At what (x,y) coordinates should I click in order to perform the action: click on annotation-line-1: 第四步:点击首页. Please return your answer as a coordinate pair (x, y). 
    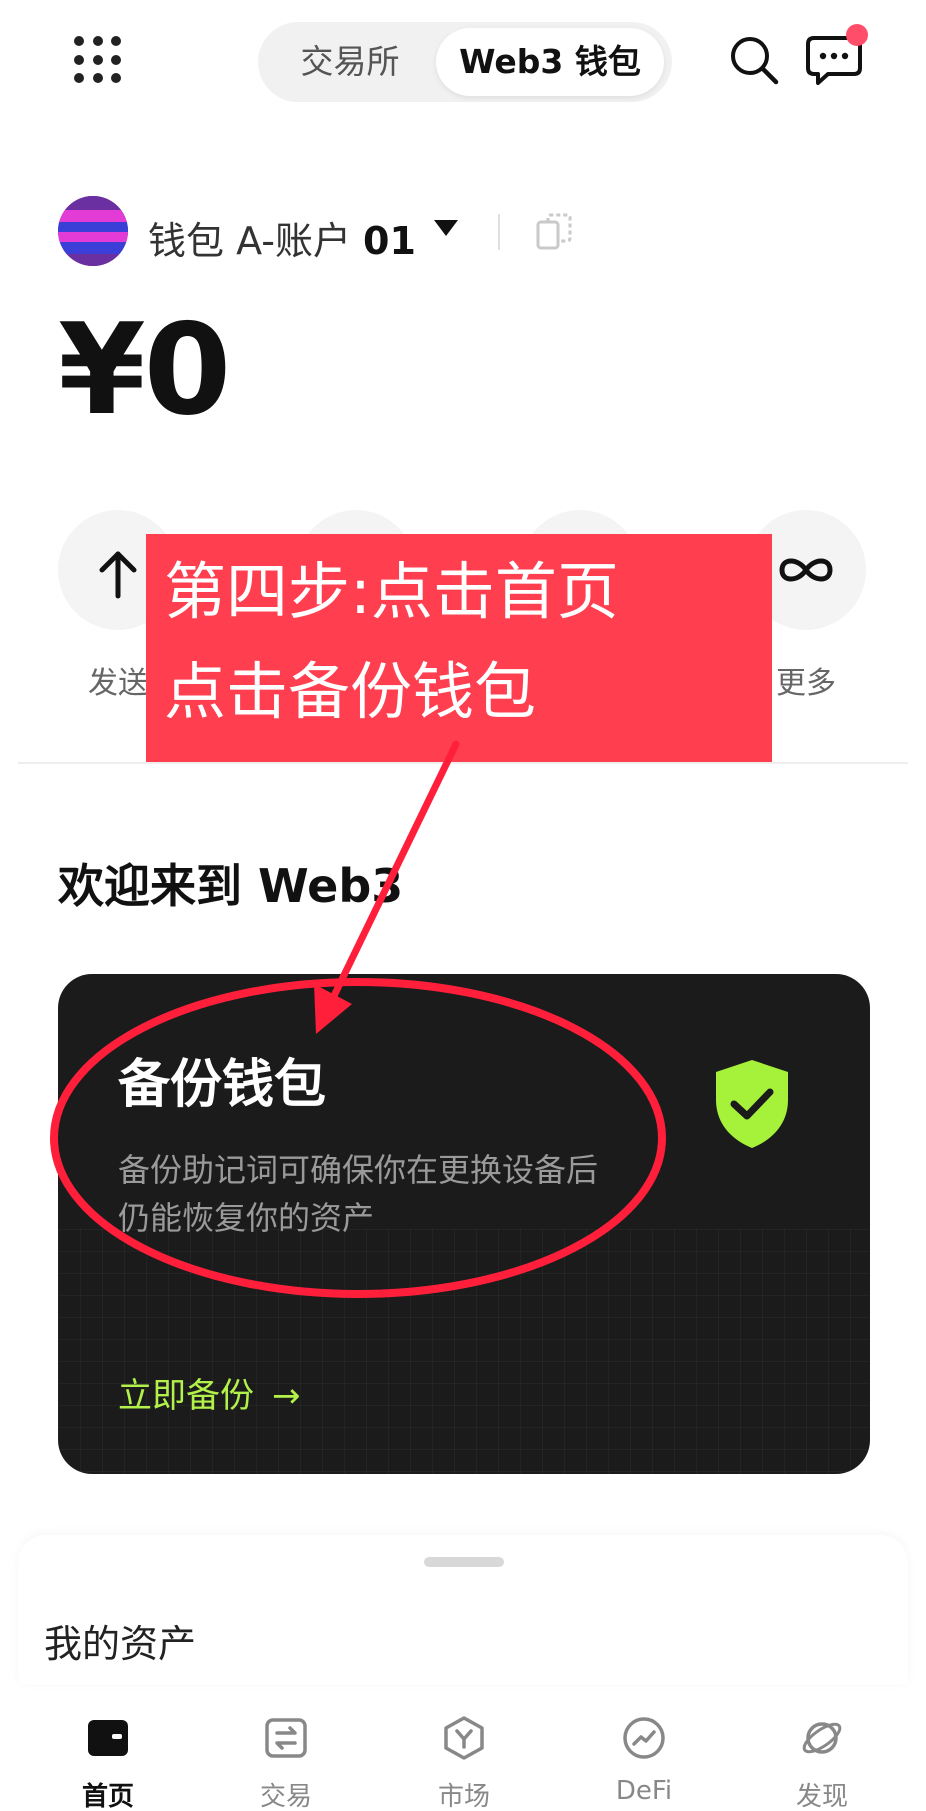
    Looking at the image, I should click on (391, 591).